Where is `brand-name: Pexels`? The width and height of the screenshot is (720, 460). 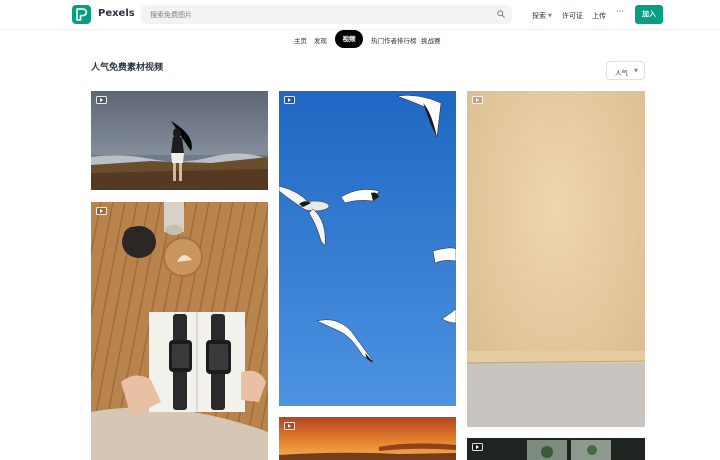 brand-name: Pexels is located at coordinates (116, 13).